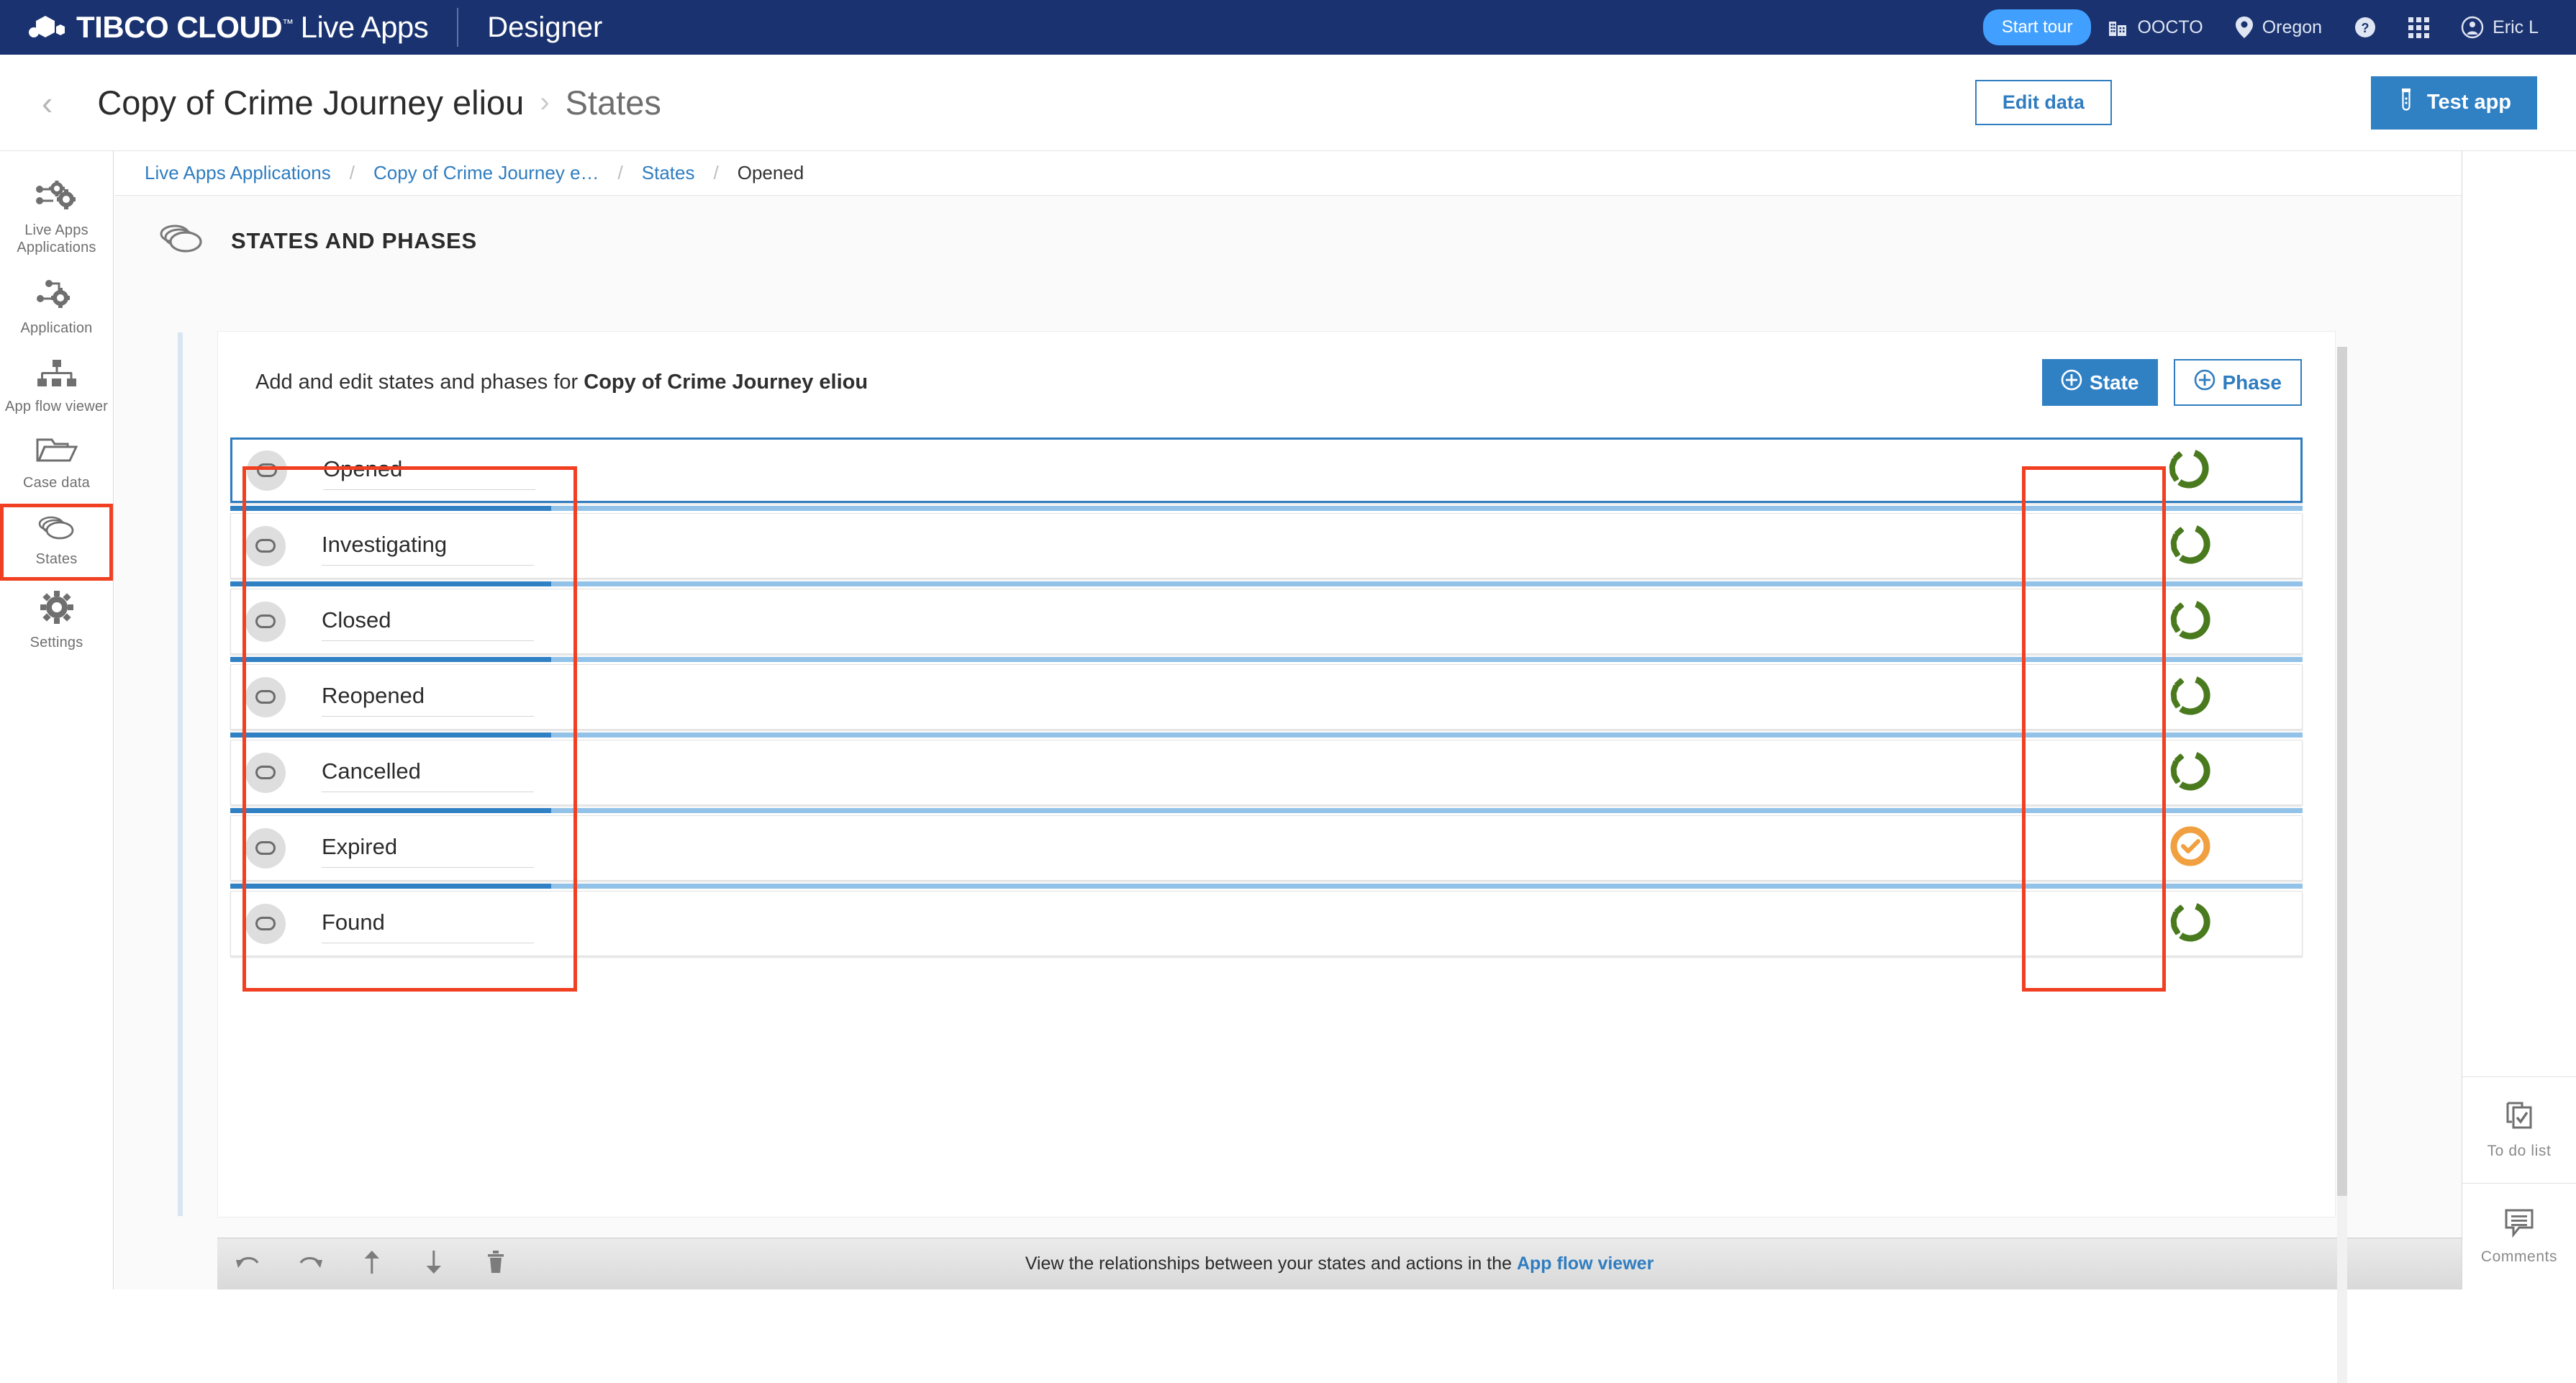  I want to click on sidebar-item-app-flow-viewer: App flow viewer, so click(57, 388).